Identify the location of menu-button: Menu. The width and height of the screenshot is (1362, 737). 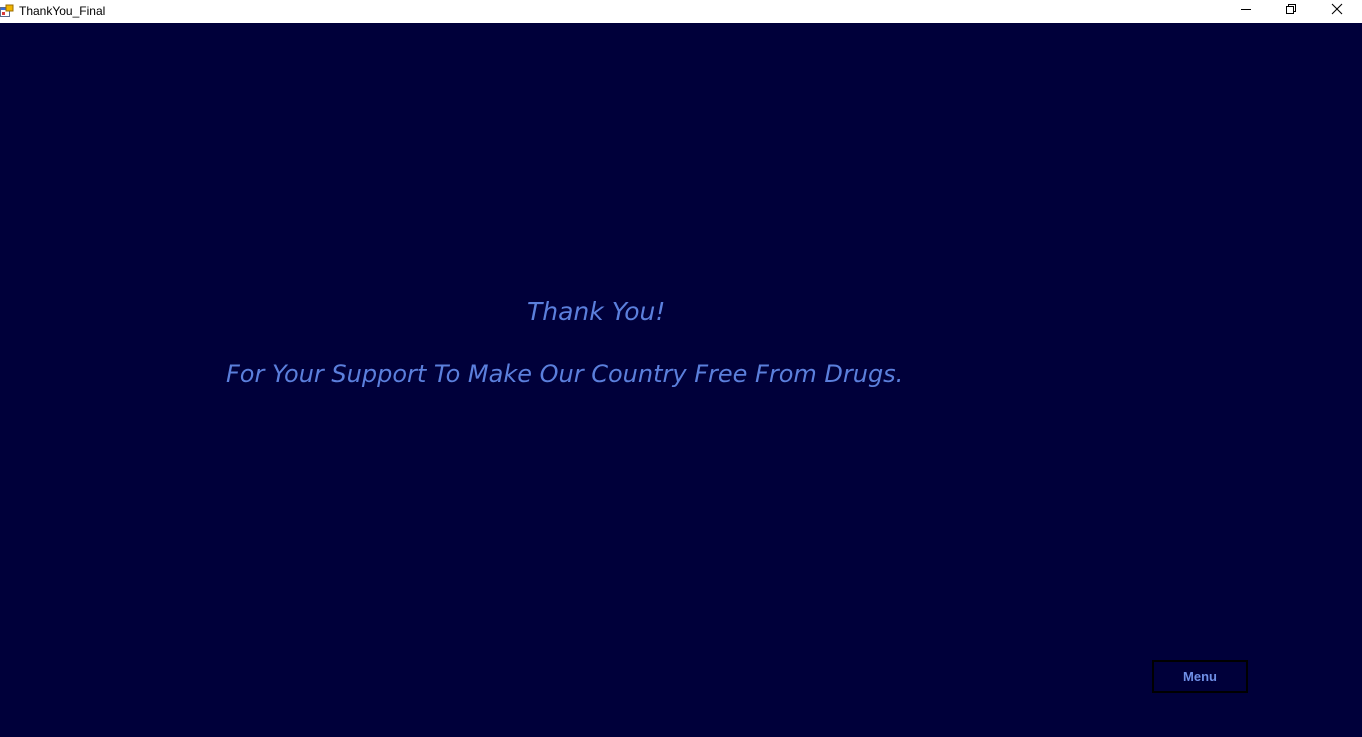
(1200, 676).